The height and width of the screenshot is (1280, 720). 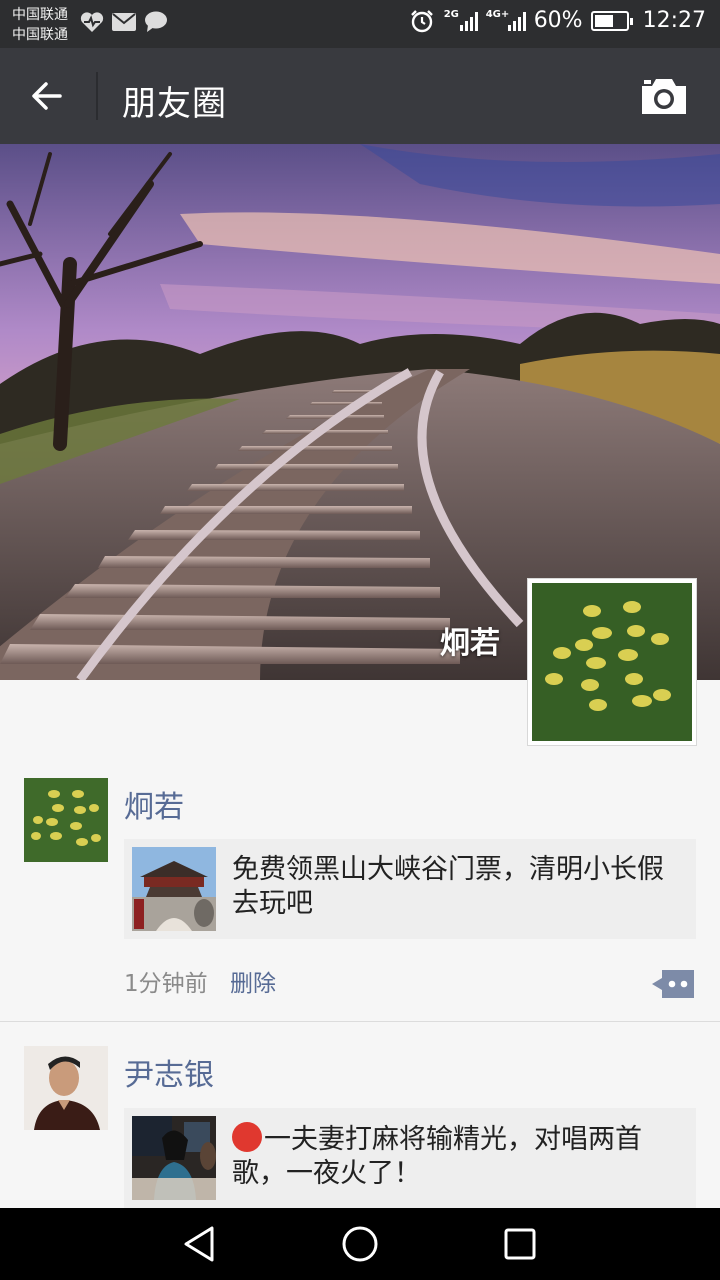 I want to click on mail-icon, so click(x=124, y=22).